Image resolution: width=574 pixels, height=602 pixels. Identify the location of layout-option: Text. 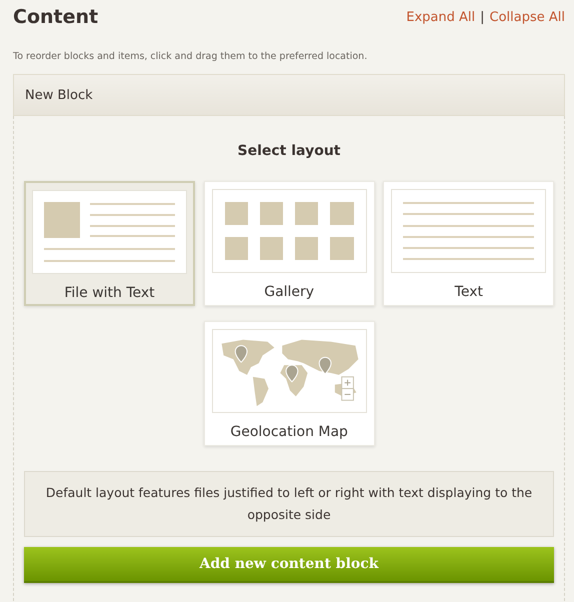
(468, 243).